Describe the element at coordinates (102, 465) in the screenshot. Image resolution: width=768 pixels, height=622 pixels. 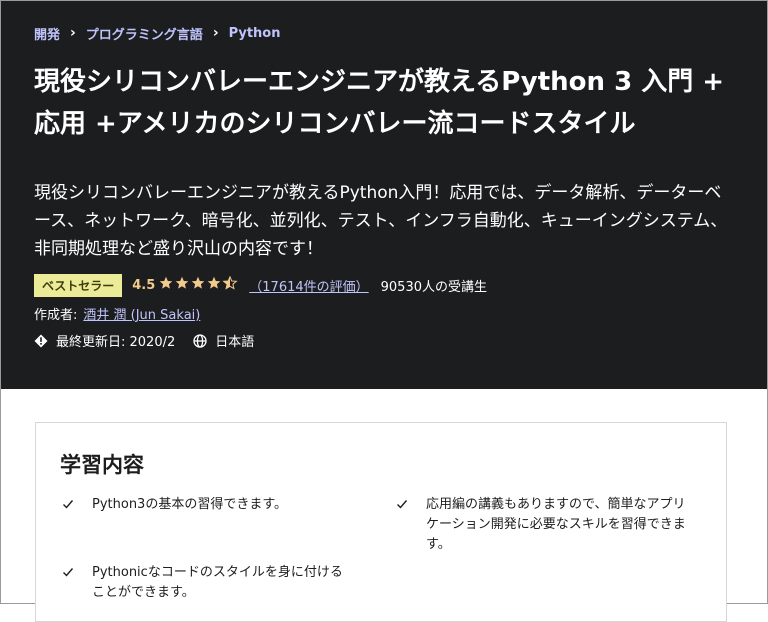
I see `learn-section-title: 学習内容` at that location.